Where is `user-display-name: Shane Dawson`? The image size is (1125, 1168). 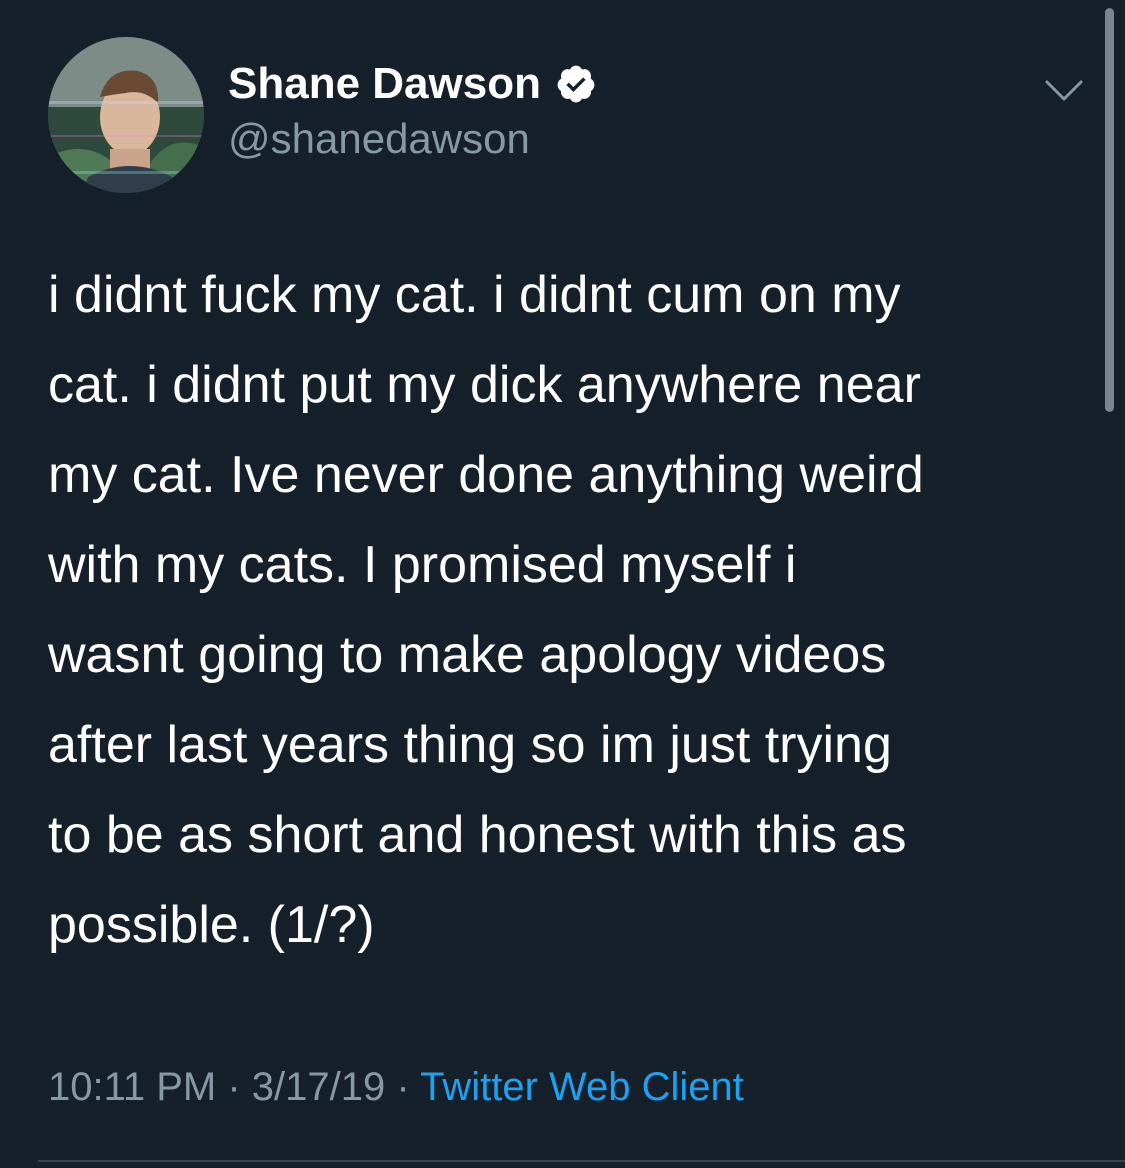 user-display-name: Shane Dawson is located at coordinates (384, 84).